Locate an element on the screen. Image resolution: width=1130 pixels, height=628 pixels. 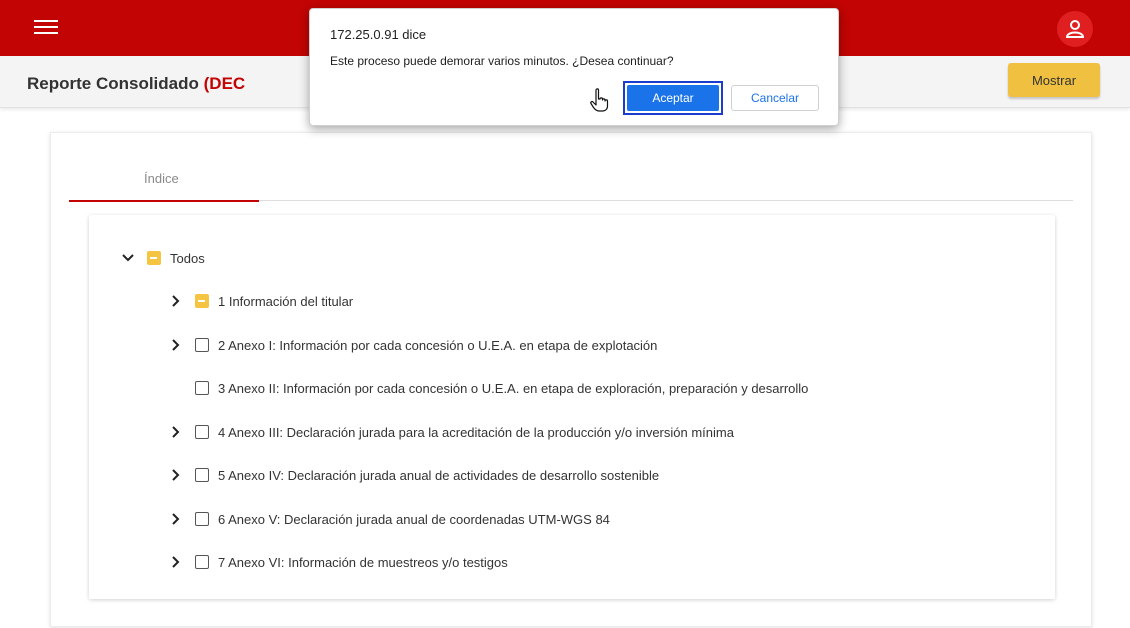
accept-button-label: Aceptar is located at coordinates (673, 98).